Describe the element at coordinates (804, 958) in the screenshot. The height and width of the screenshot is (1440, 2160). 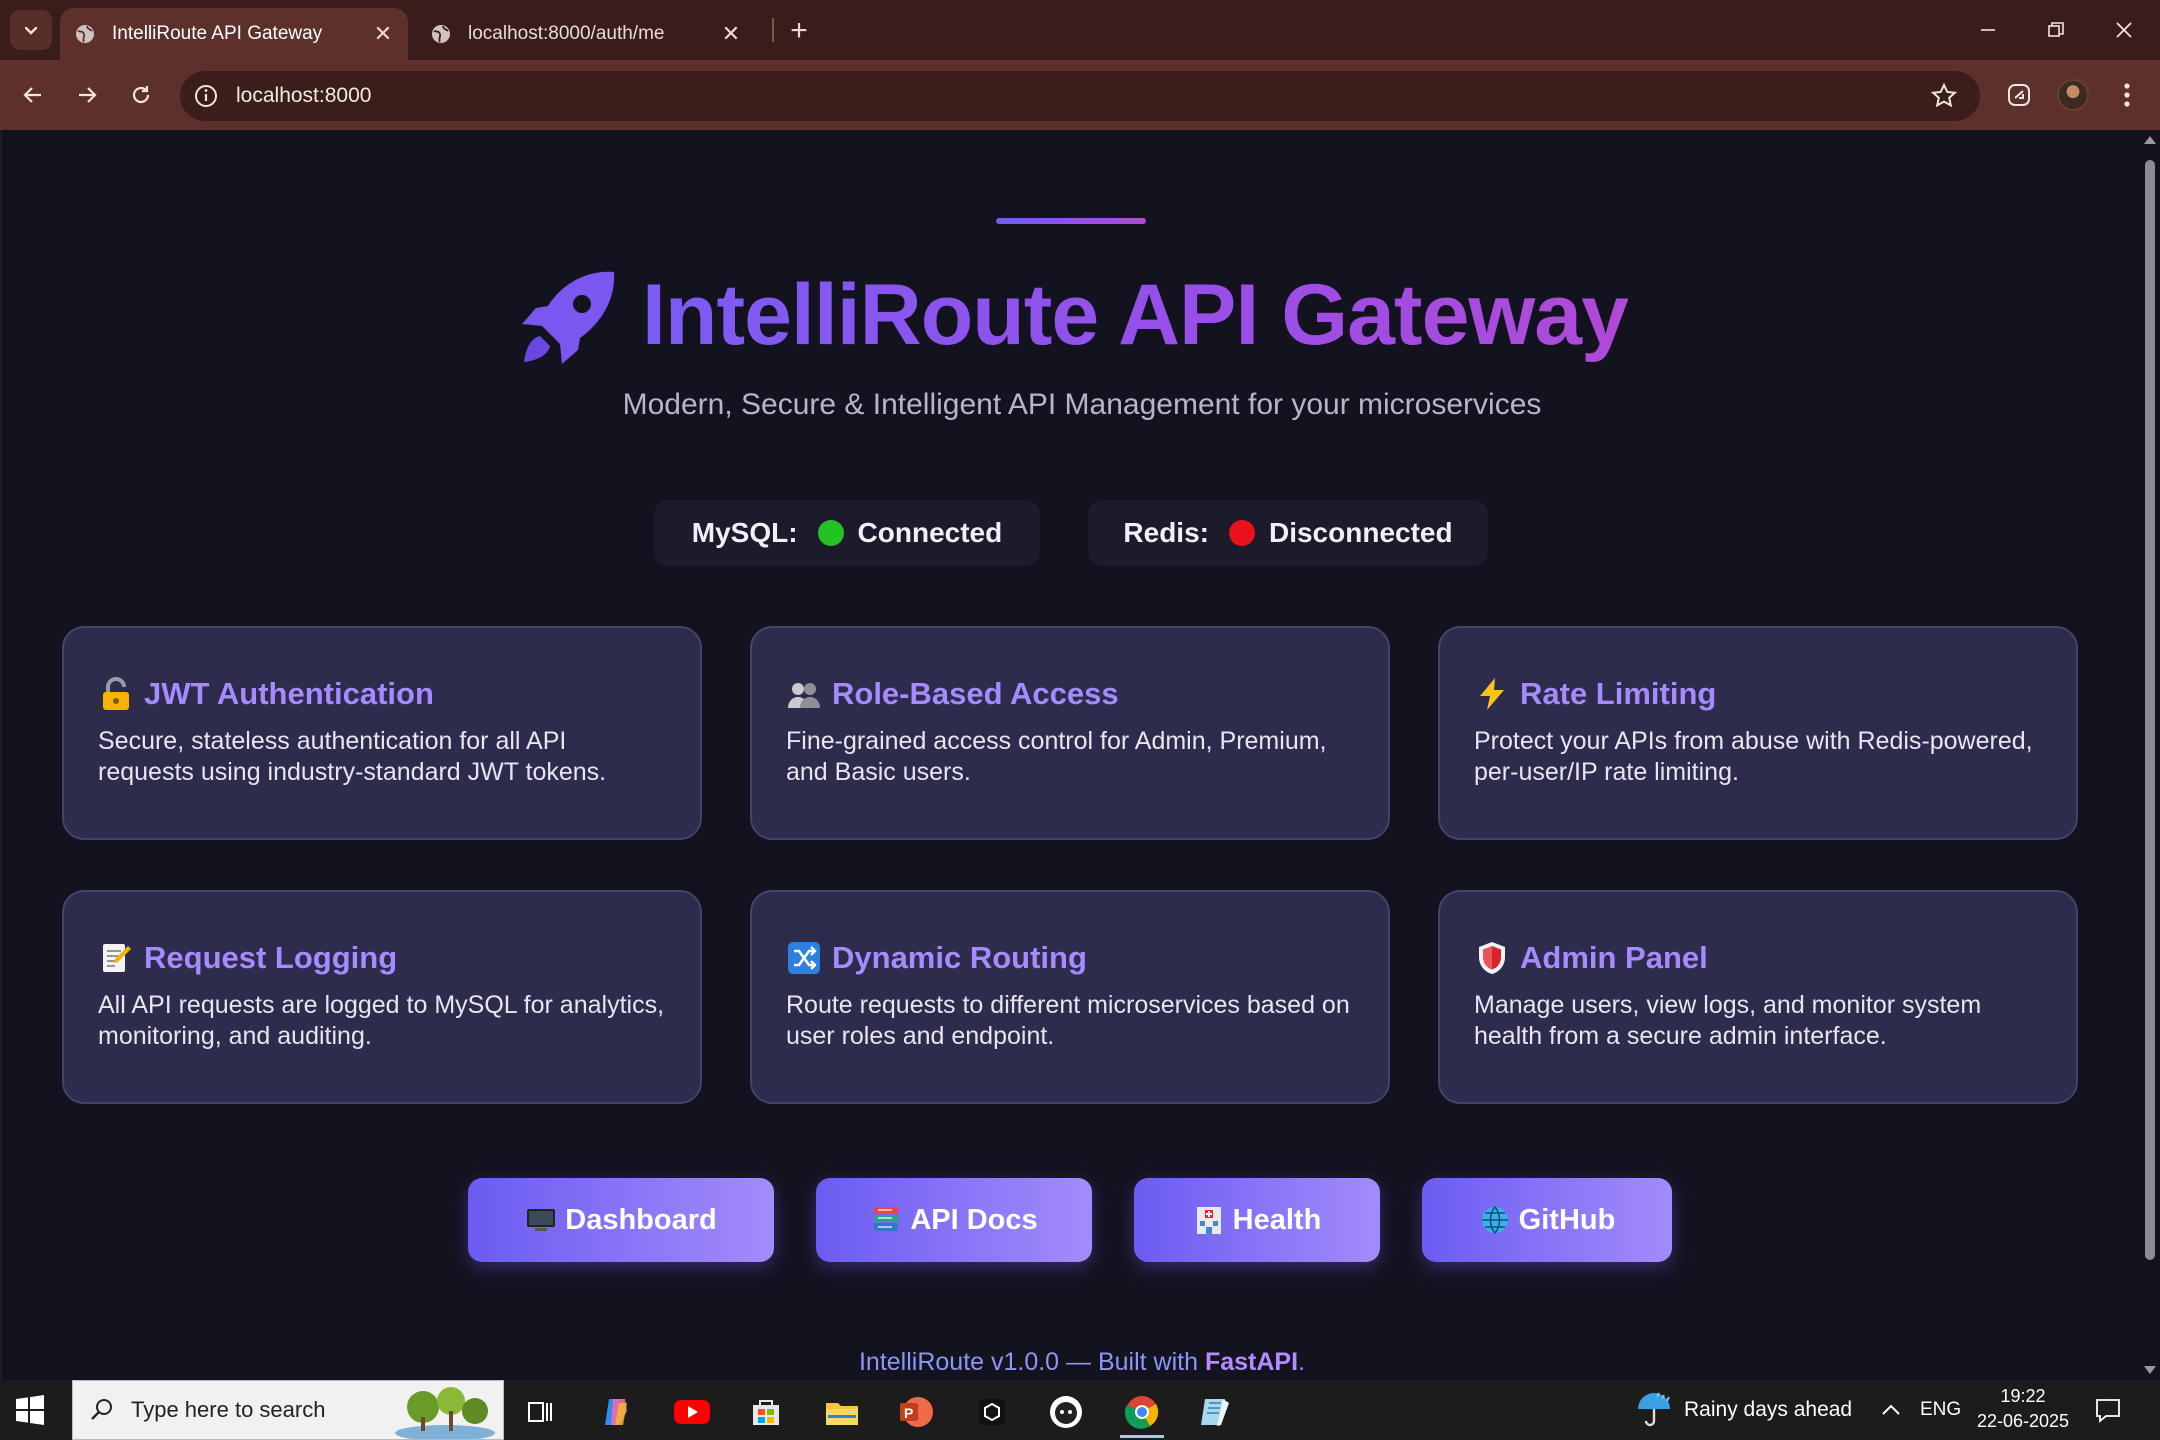
I see `shuffle-icon` at that location.